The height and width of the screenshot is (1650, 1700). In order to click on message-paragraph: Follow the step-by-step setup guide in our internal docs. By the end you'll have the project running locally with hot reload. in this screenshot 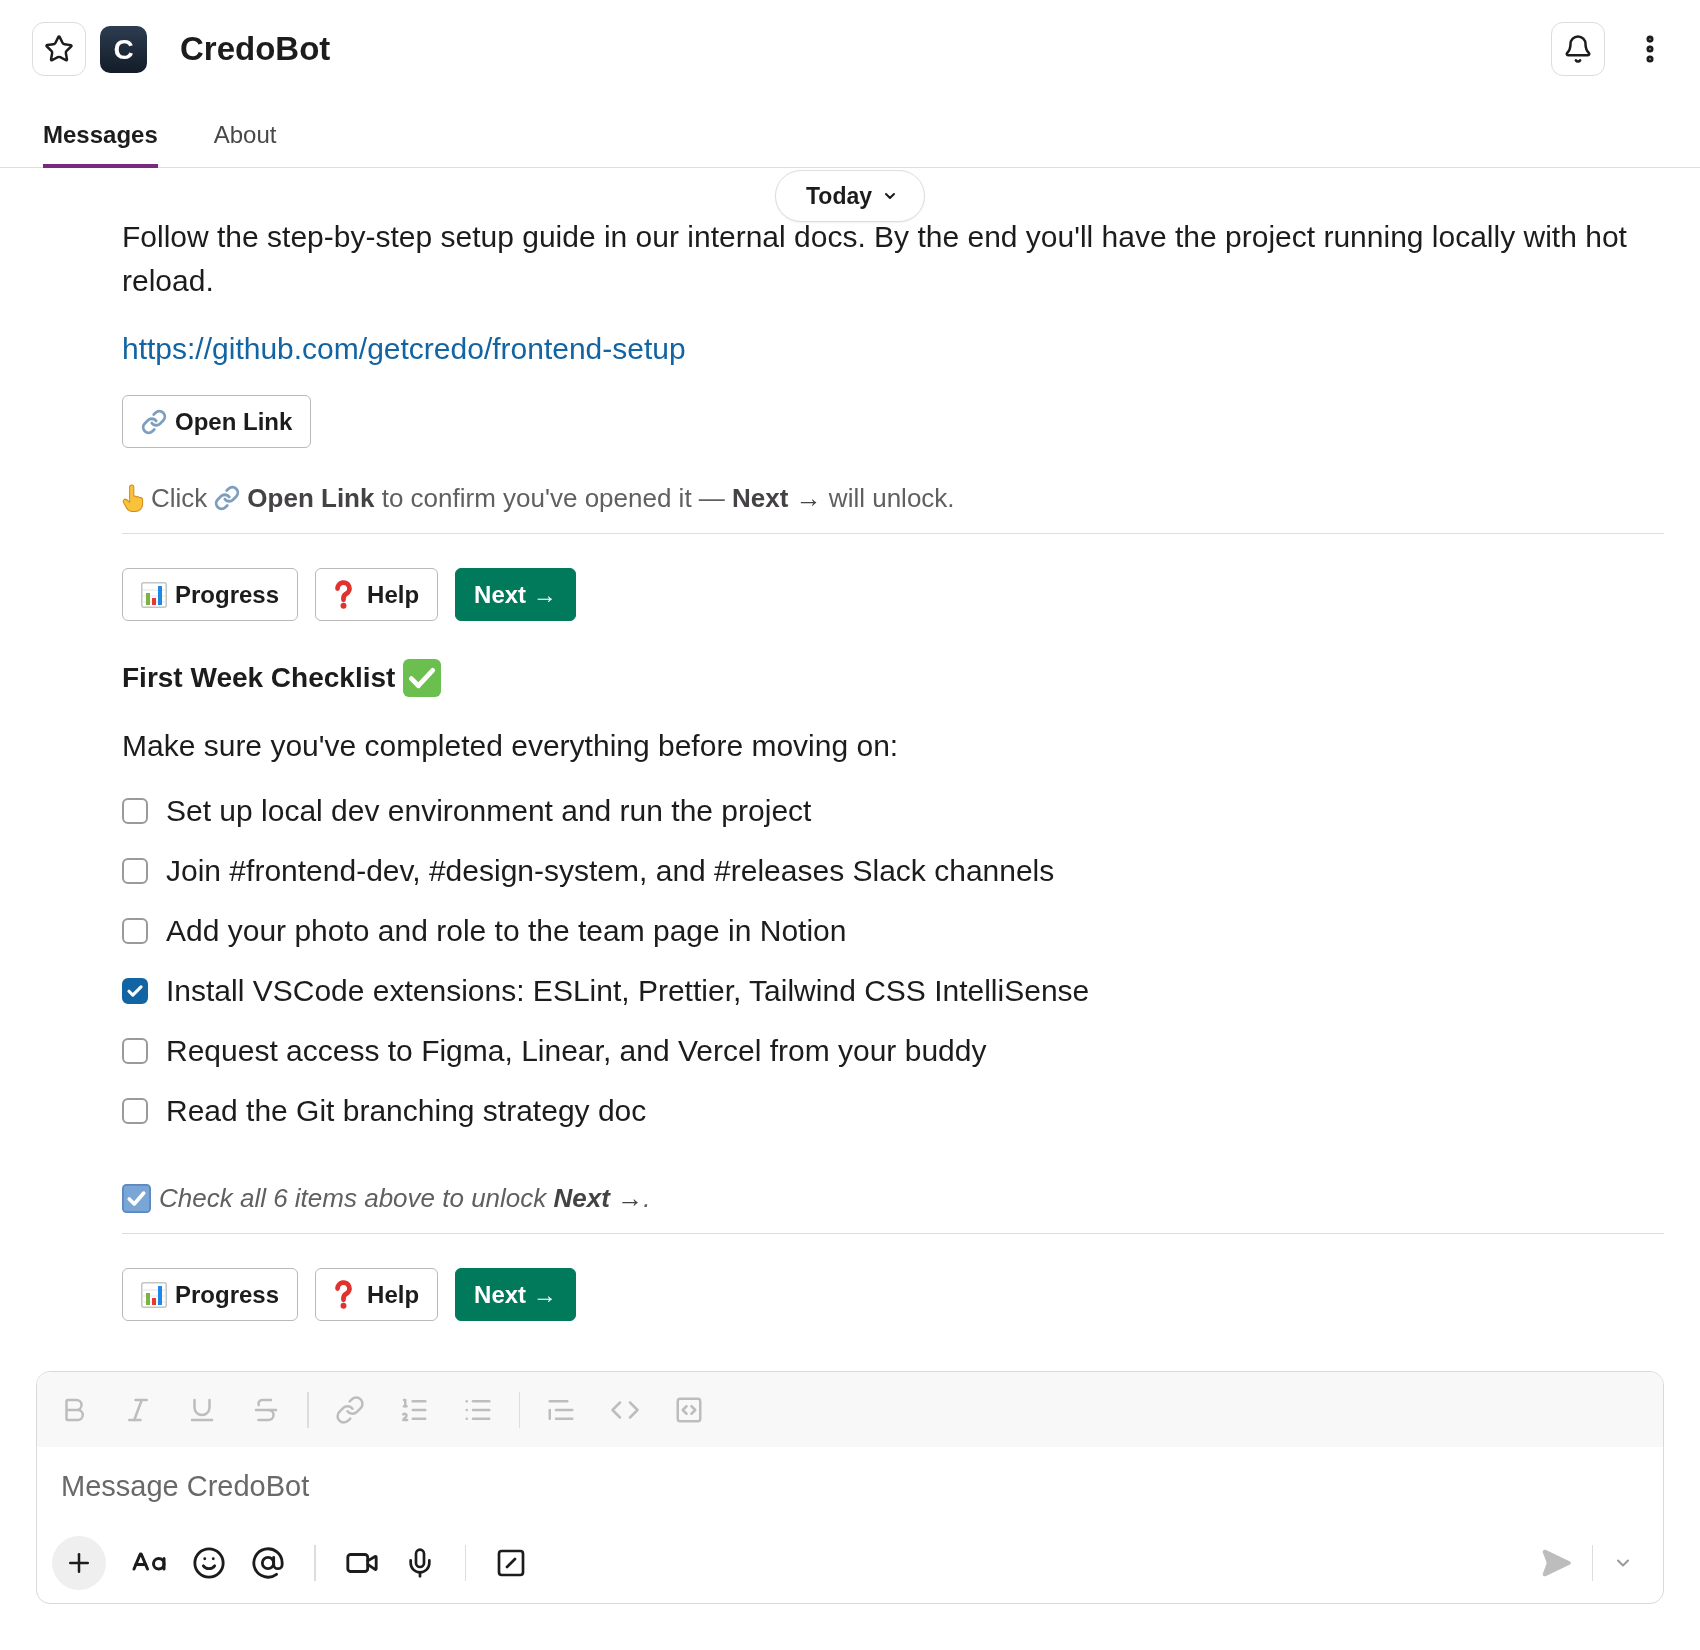, I will do `click(875, 259)`.